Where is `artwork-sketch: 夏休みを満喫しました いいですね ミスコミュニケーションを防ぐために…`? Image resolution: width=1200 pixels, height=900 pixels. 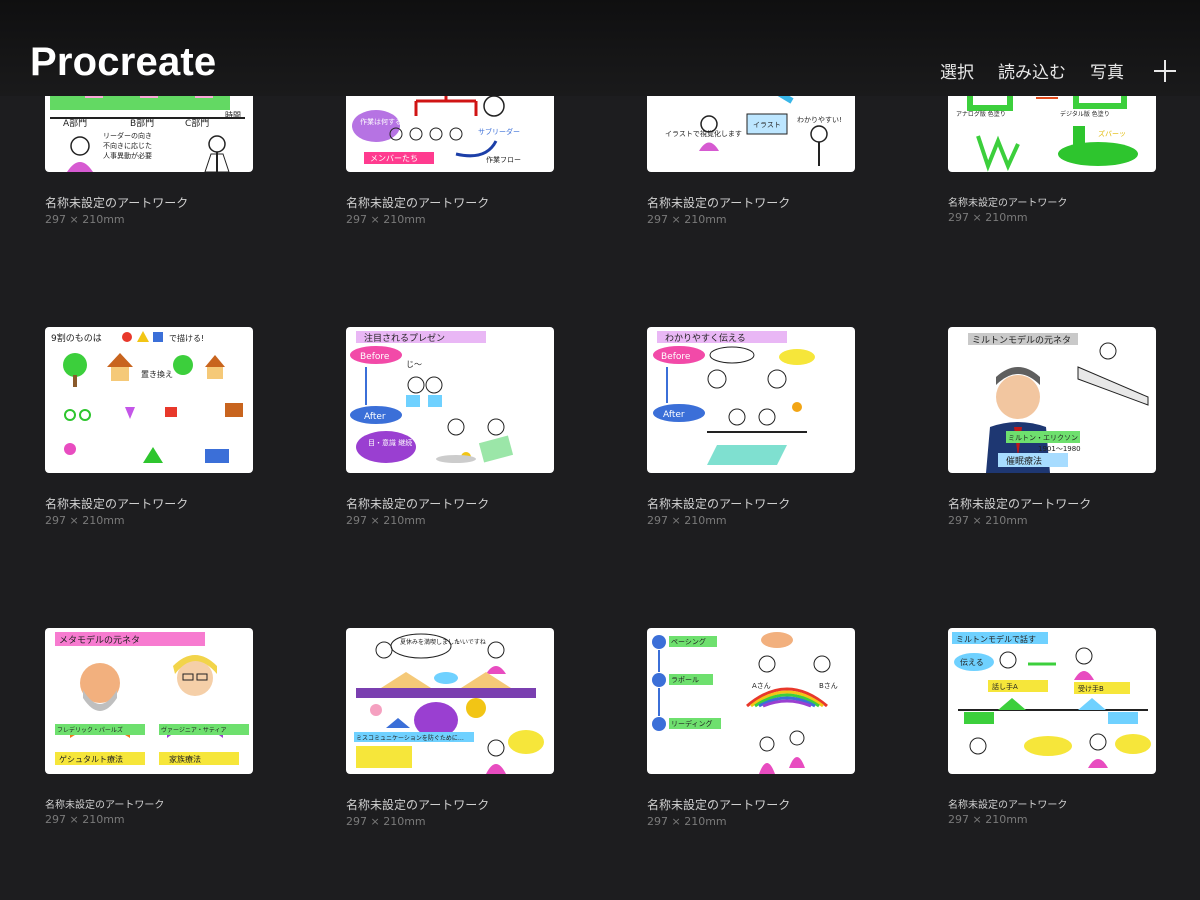
artwork-sketch: 夏休みを満喫しました いいですね ミスコミュニケーションを防ぐために… is located at coordinates (449, 703).